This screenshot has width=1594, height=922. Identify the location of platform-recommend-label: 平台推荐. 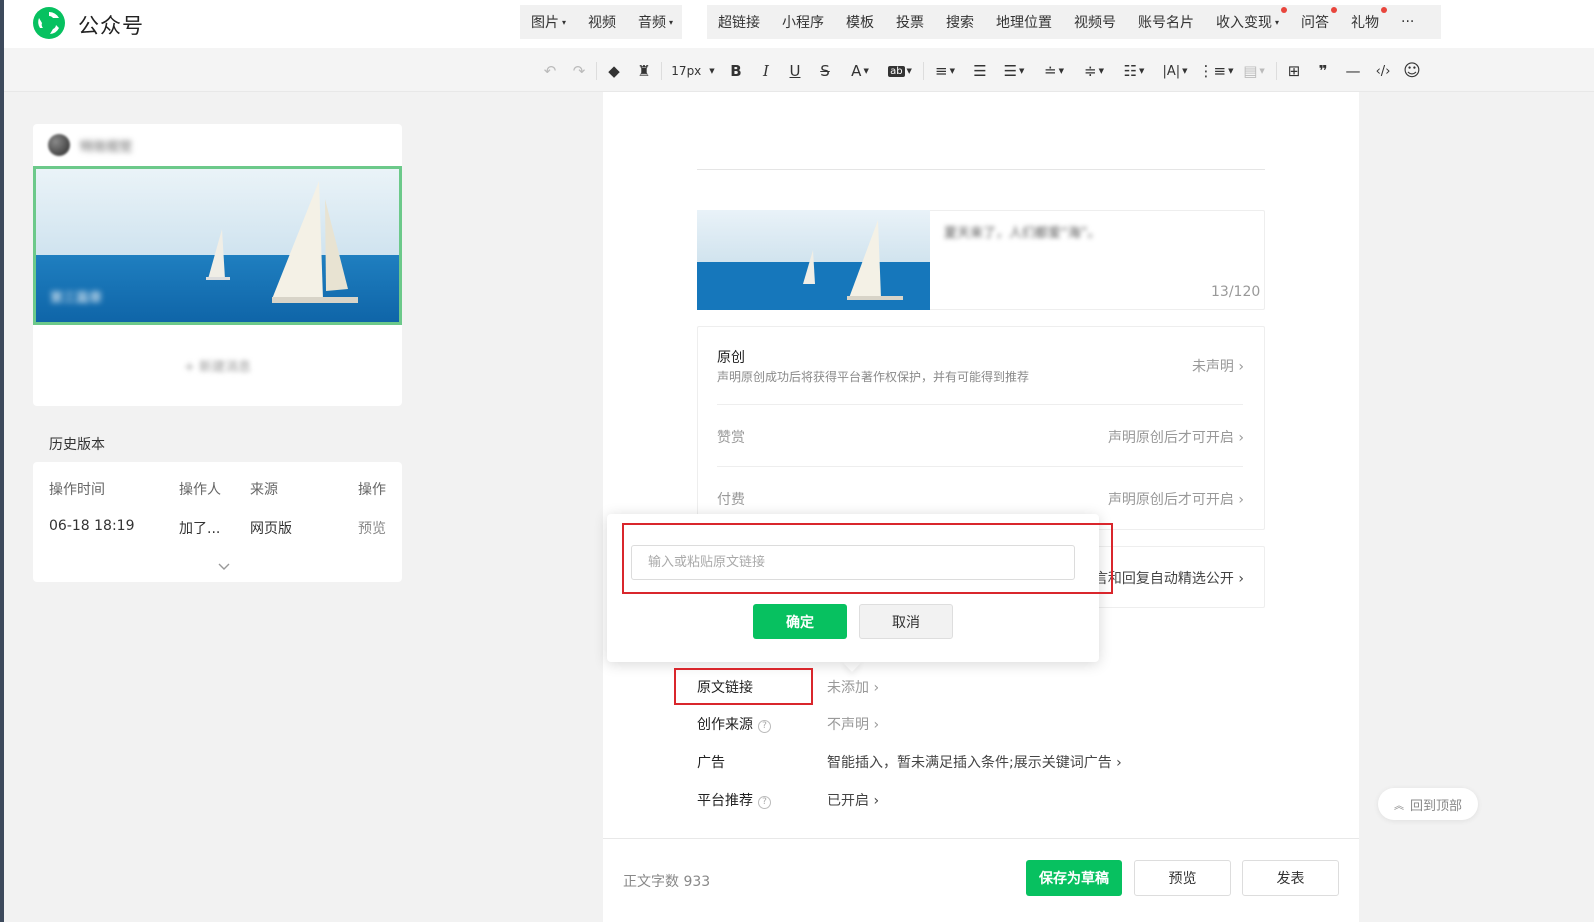
(725, 801).